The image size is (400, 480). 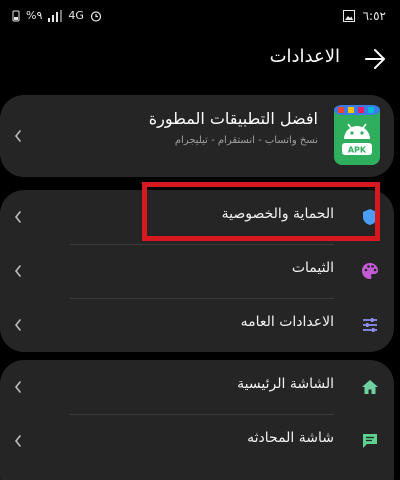 What do you see at coordinates (370, 387) in the screenshot?
I see `home-icon` at bounding box center [370, 387].